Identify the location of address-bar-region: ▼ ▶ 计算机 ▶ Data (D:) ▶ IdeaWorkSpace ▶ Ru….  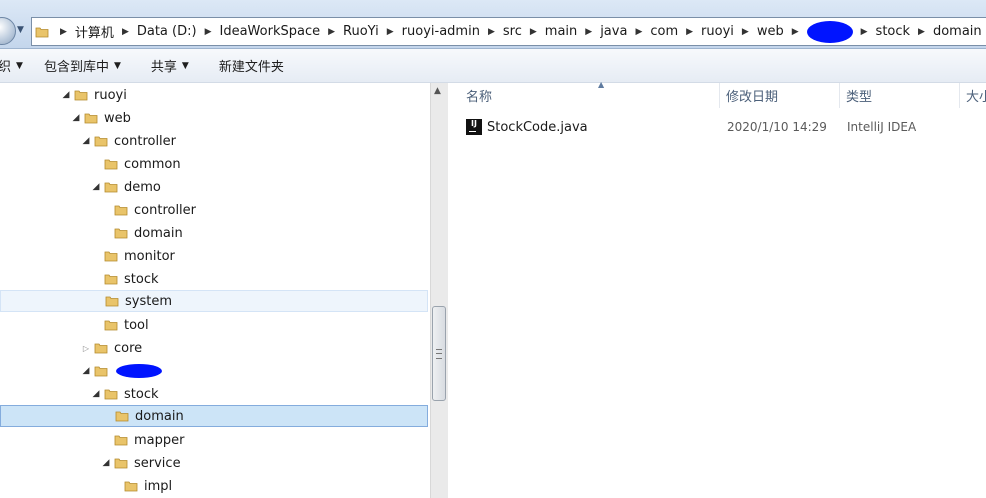
(493, 24).